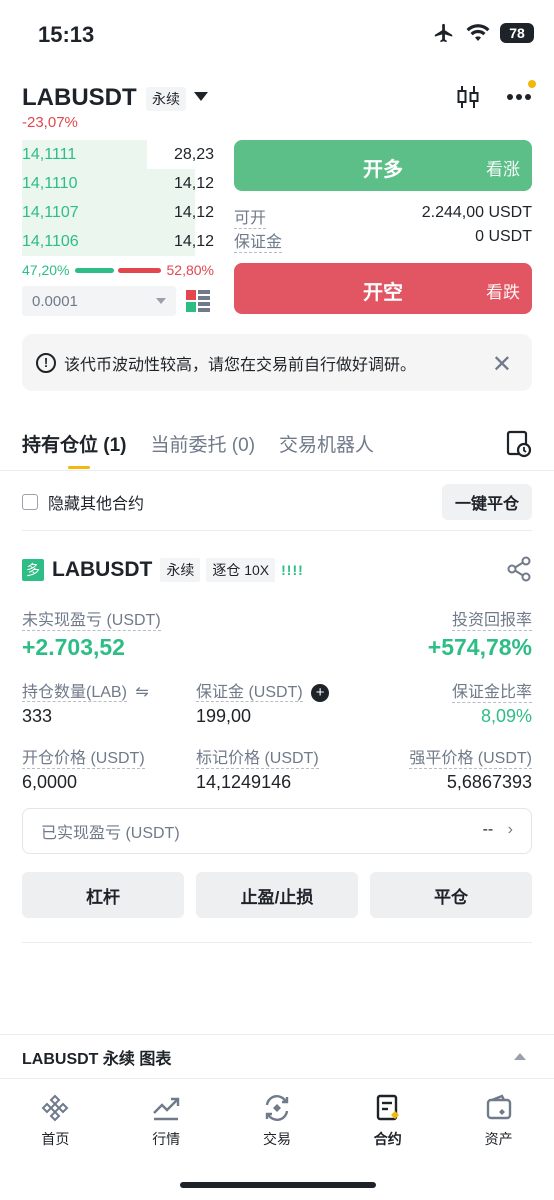 This screenshot has width=554, height=1200. Describe the element at coordinates (532, 84) in the screenshot. I see `notification-dot` at that location.